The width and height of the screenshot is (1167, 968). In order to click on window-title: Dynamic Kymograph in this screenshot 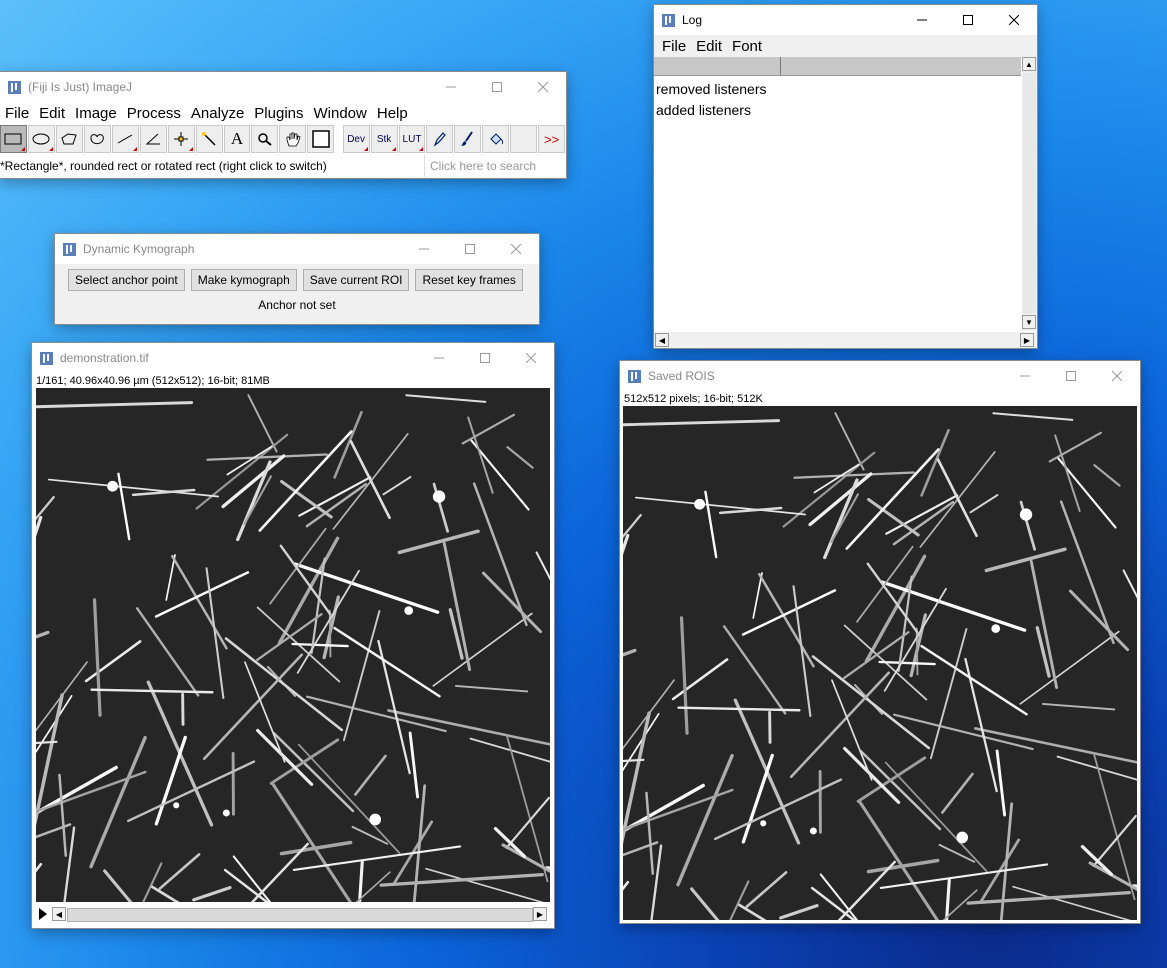, I will do `click(139, 249)`.